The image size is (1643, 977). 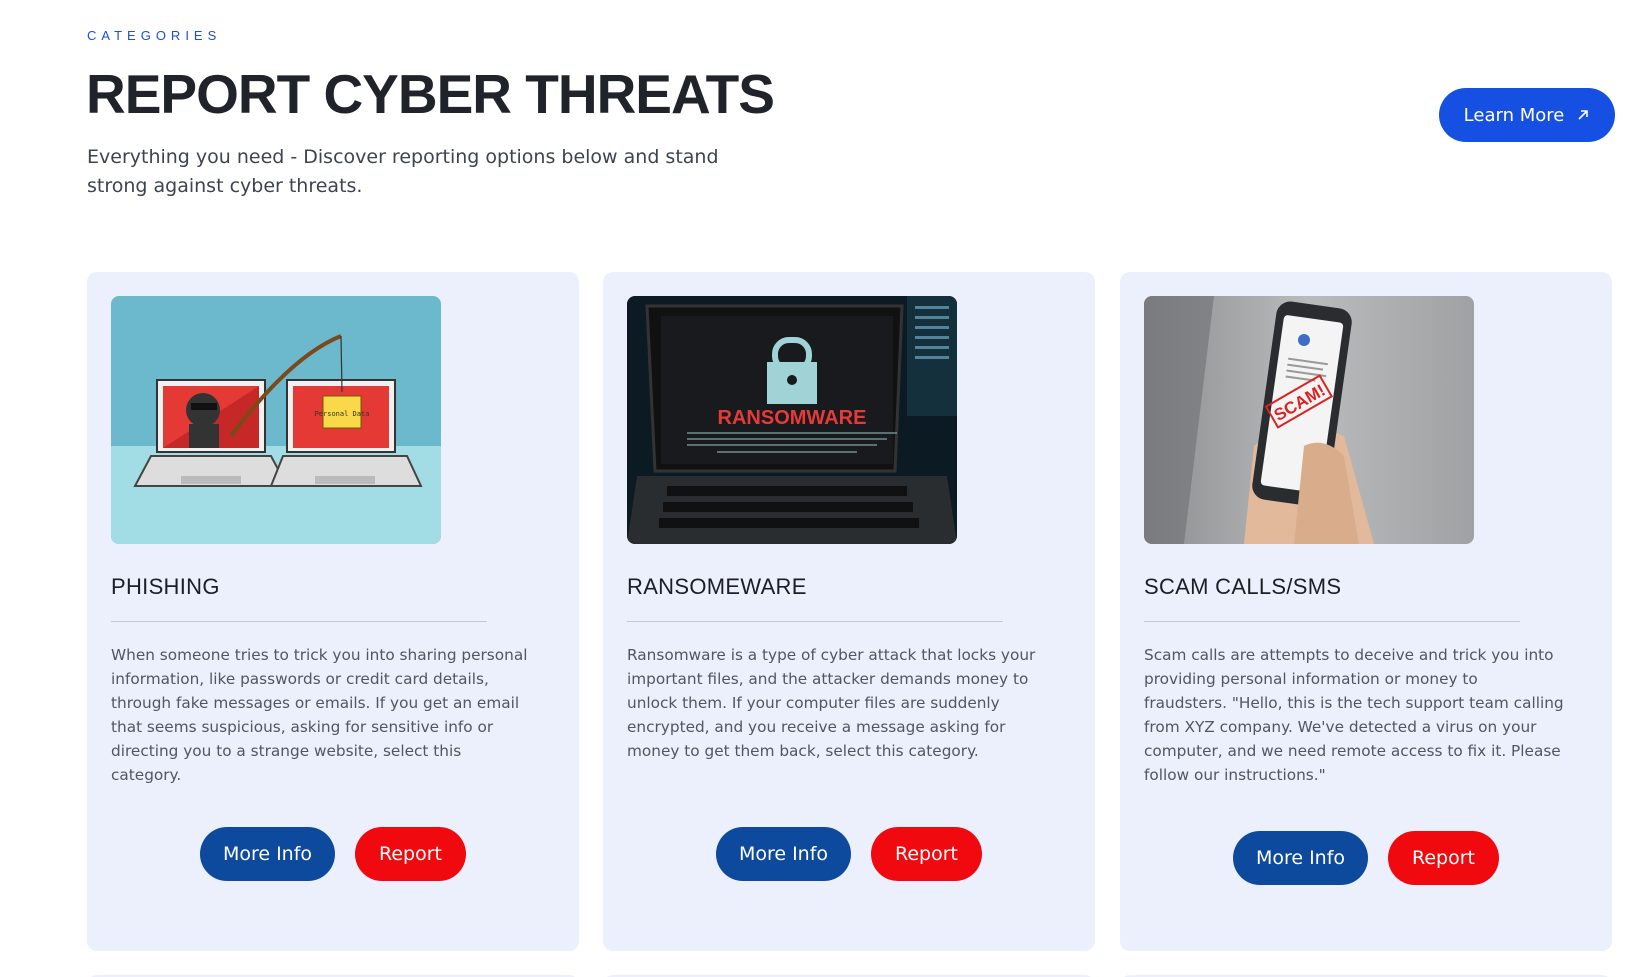 I want to click on phishing-illustration: Personal Data, so click(x=276, y=420).